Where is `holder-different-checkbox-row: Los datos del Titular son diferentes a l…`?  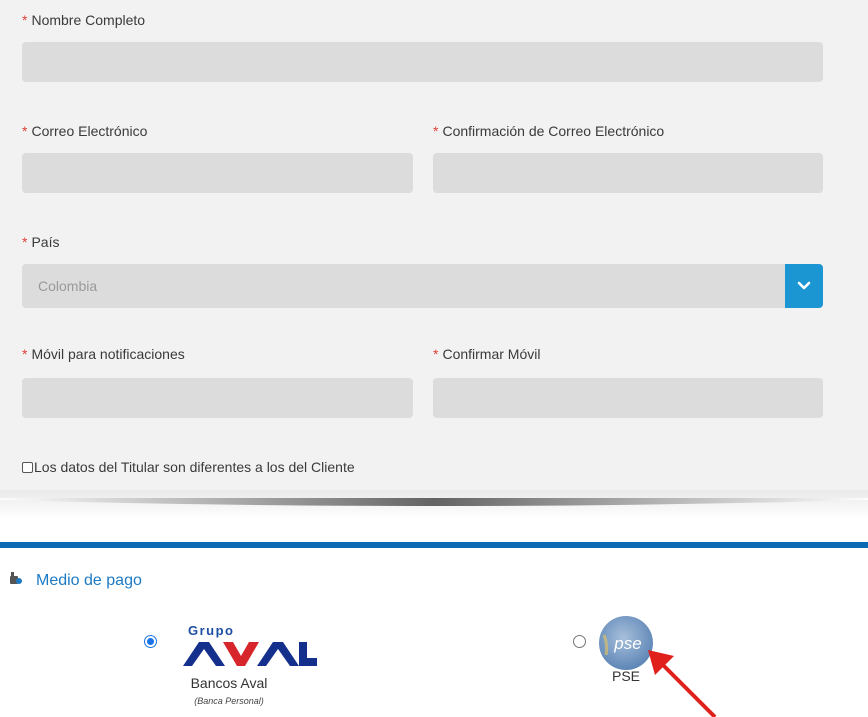 holder-different-checkbox-row: Los datos del Titular son diferentes a l… is located at coordinates (188, 467).